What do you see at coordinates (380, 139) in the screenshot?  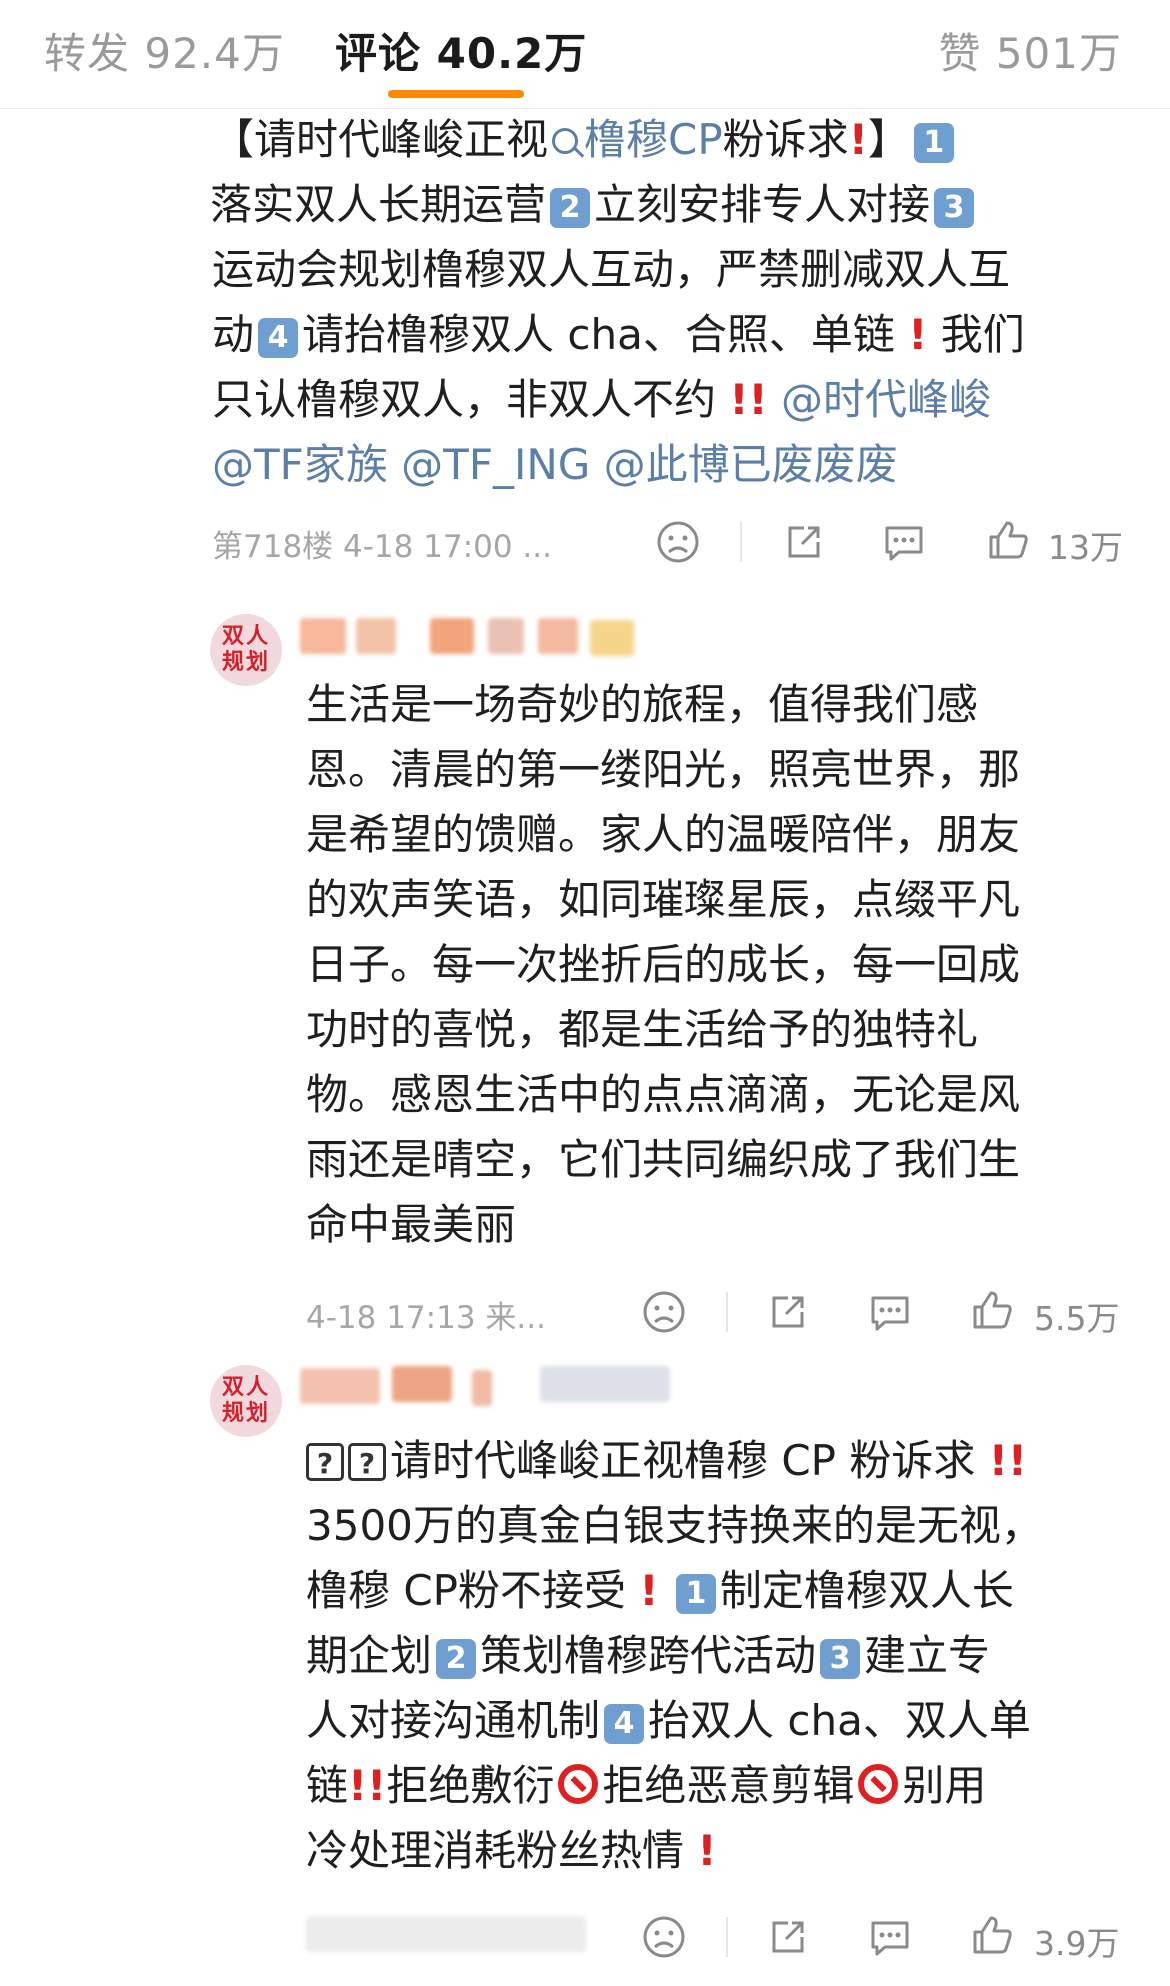 I see `comment-text-segment: 【请时代峰峻正视` at bounding box center [380, 139].